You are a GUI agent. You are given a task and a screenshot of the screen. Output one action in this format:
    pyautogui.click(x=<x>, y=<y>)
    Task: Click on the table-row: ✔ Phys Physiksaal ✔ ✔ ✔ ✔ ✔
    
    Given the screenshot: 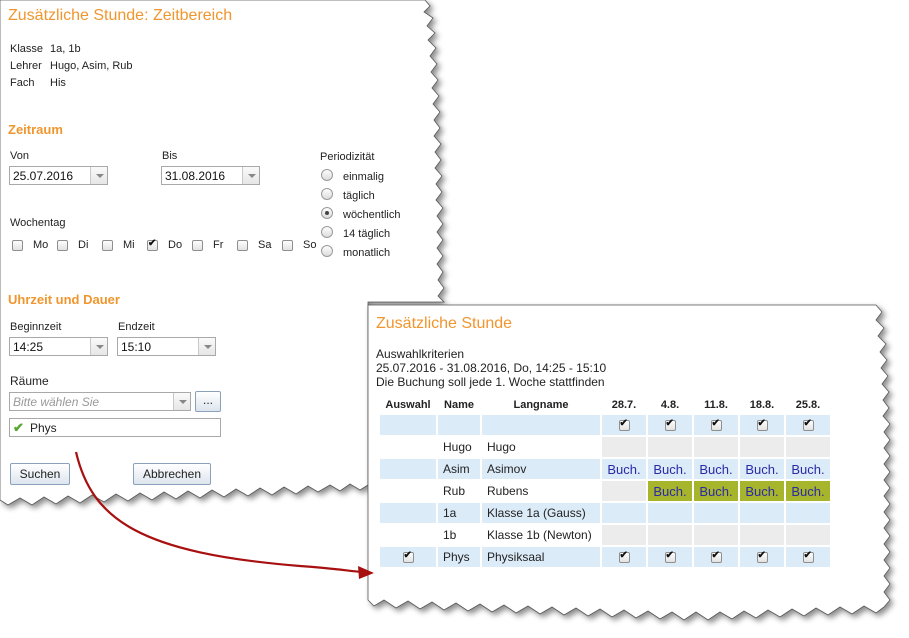 What is the action you would take?
    pyautogui.click(x=605, y=557)
    